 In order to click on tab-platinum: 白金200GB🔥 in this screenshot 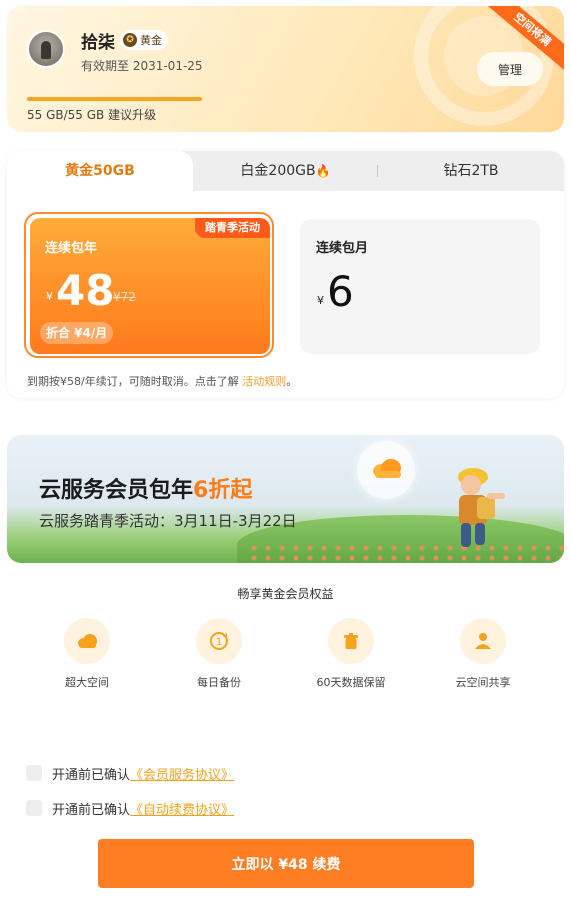, I will do `click(285, 171)`.